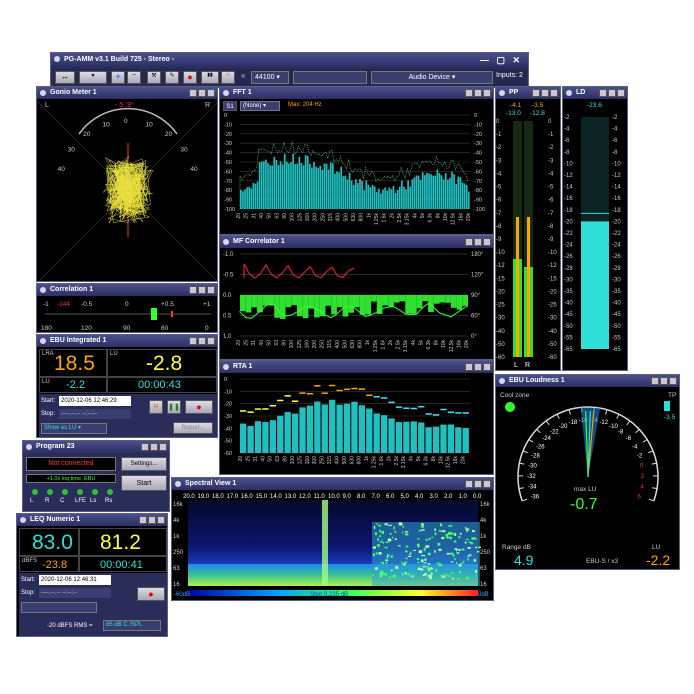 The height and width of the screenshot is (694, 694). I want to click on level-icon: ▮▮, so click(210, 77).